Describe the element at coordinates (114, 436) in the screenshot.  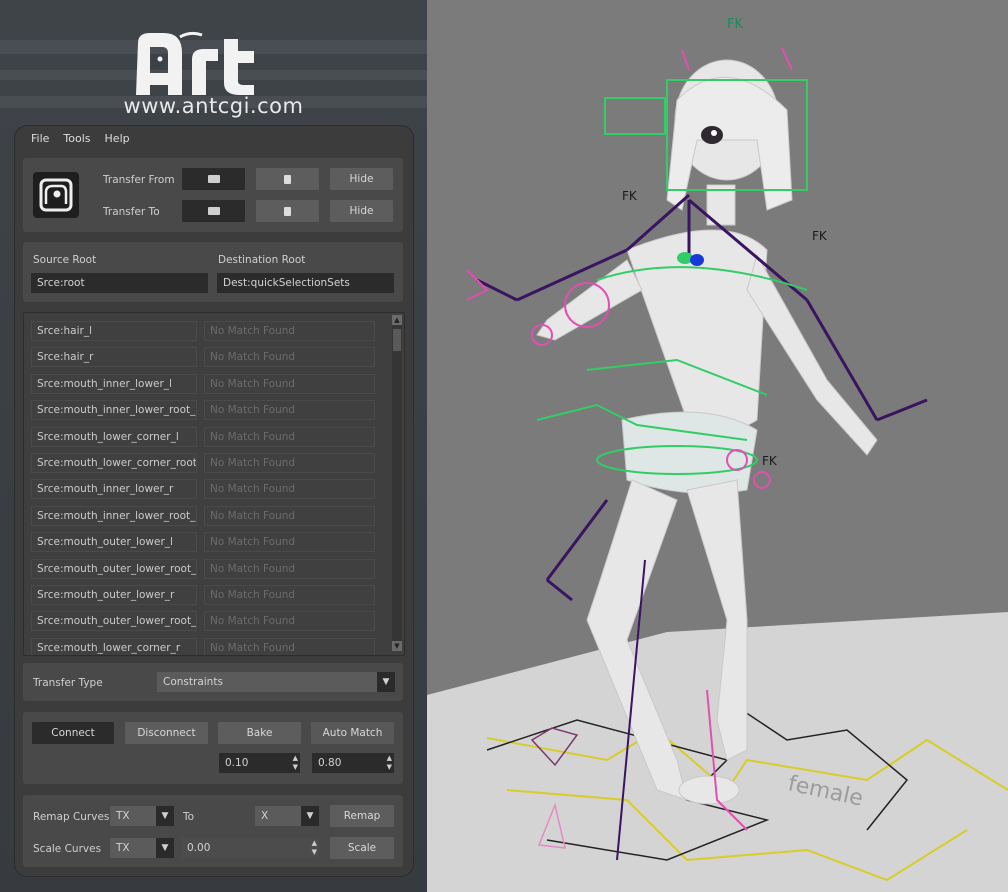
I see `source-joint-field: Srce:mouth_lower_corner_l` at that location.